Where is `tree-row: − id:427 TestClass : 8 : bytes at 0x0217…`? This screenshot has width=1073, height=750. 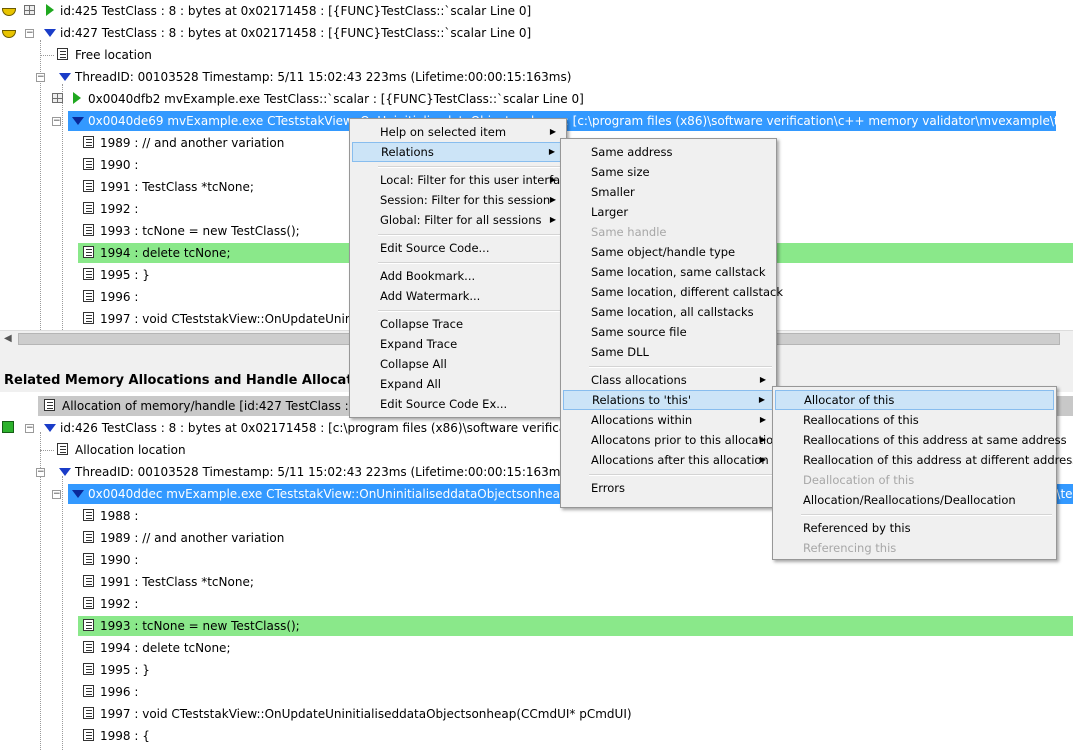
tree-row: − id:427 TestClass : 8 : bytes at 0x0217… is located at coordinates (536, 33).